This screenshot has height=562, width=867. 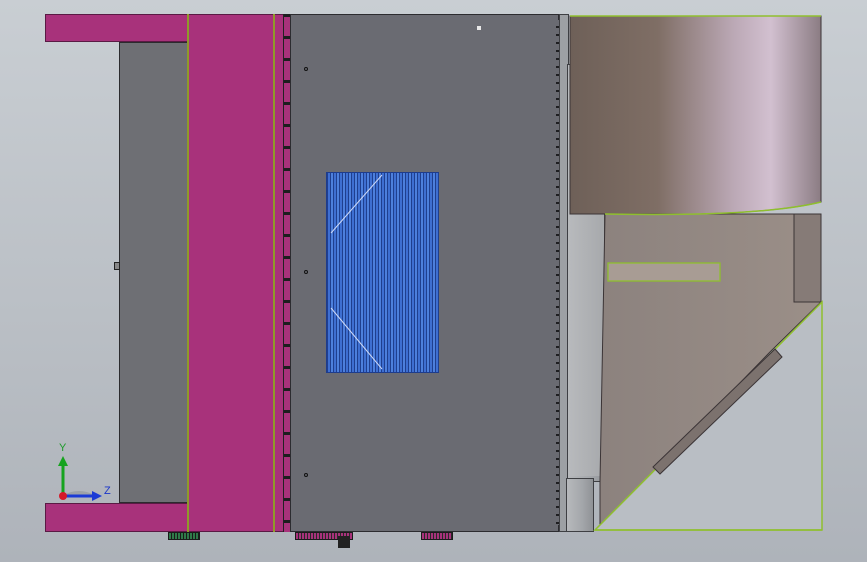 I want to click on frame-inner-latch, so click(x=117, y=266).